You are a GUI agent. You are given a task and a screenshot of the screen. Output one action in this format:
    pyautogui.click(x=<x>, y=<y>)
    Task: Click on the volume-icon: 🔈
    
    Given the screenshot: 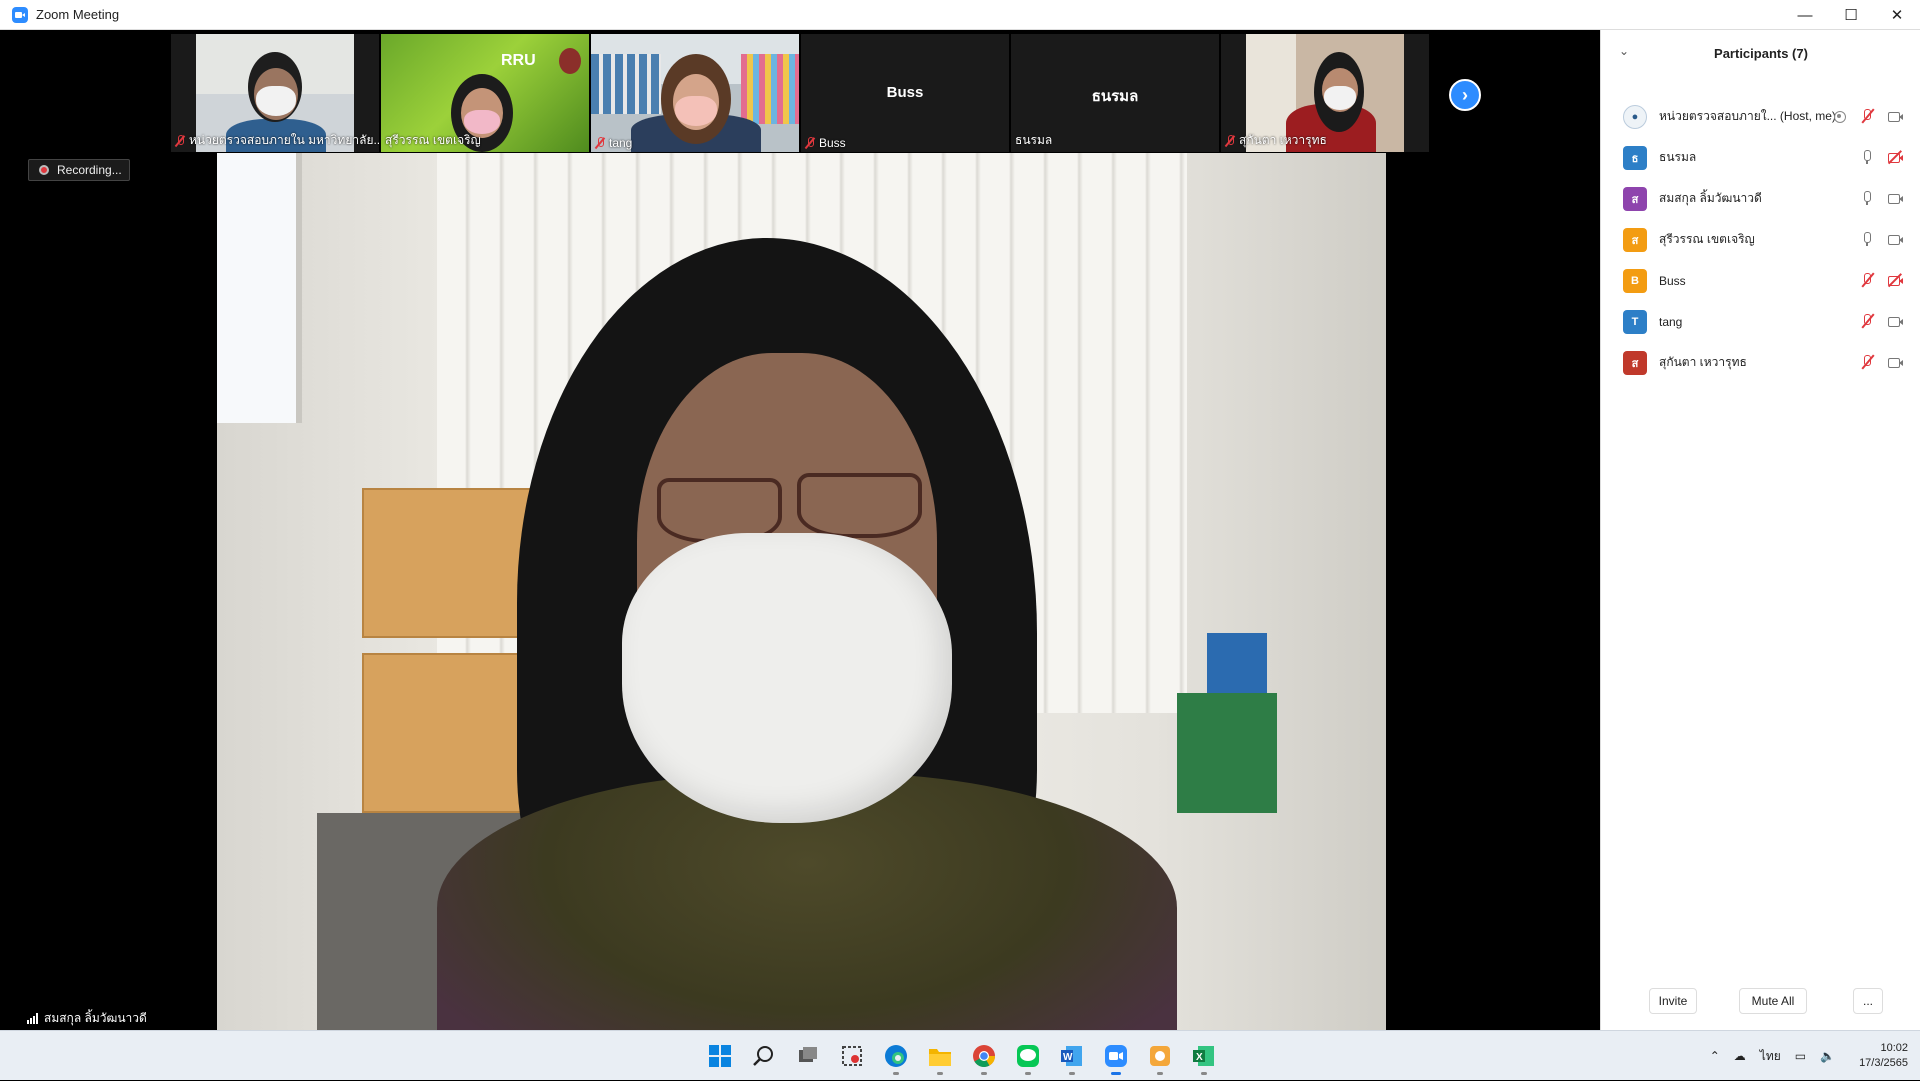 What is the action you would take?
    pyautogui.click(x=1827, y=1056)
    